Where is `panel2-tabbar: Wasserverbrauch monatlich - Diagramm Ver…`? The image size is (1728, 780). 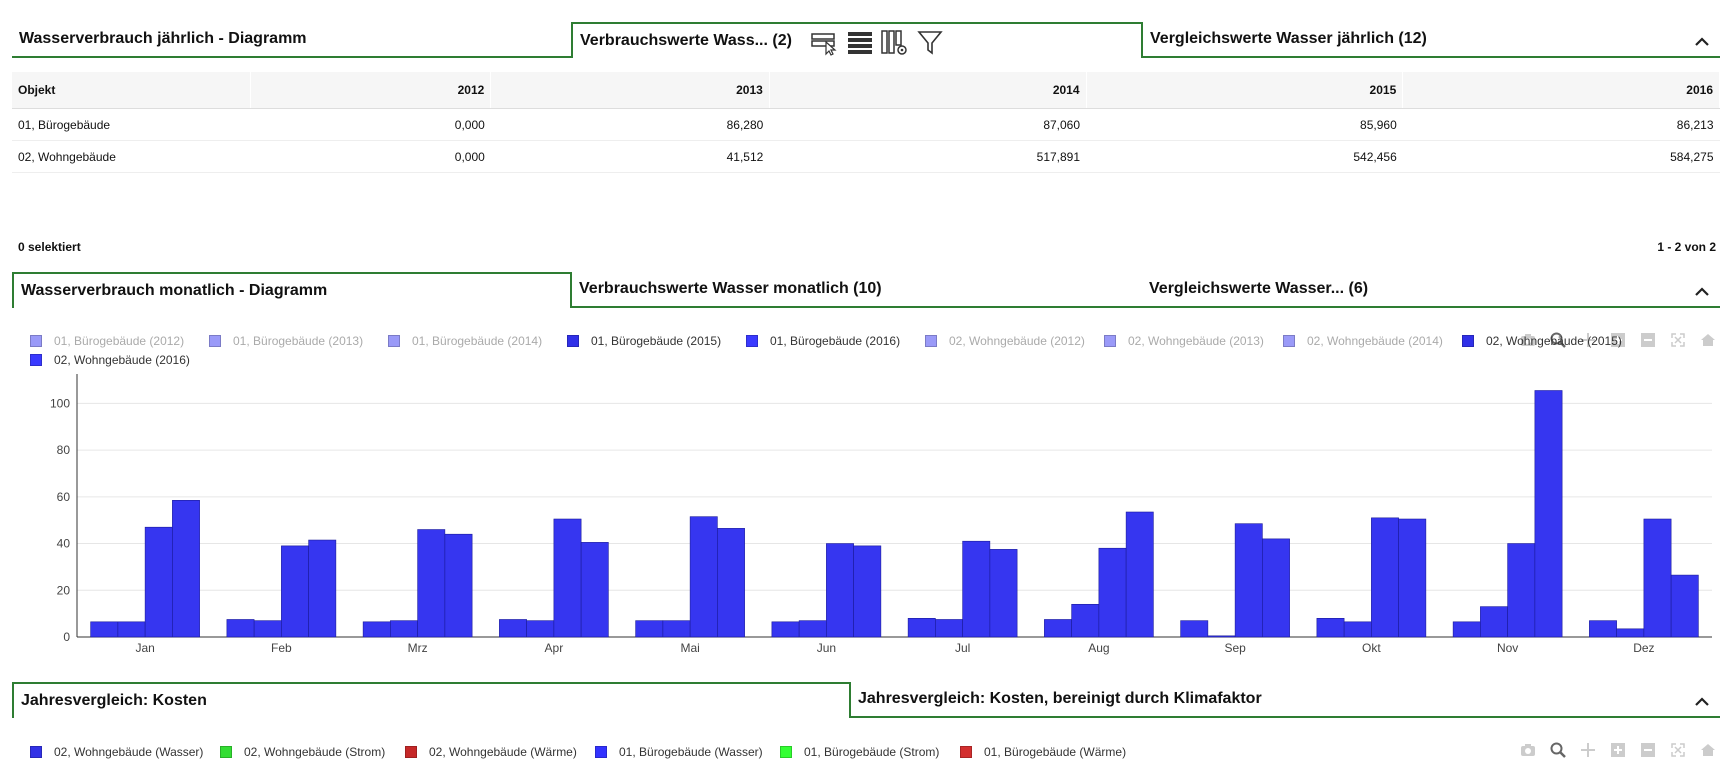
panel2-tabbar: Wasserverbrauch monatlich - Diagramm Ver… is located at coordinates (866, 291).